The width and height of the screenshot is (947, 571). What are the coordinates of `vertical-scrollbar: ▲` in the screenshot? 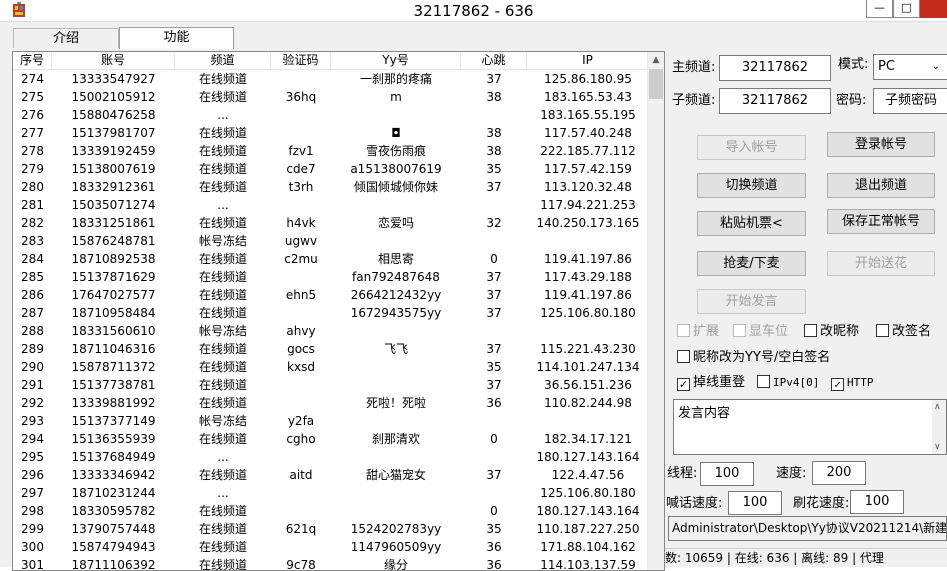 It's located at (655, 311).